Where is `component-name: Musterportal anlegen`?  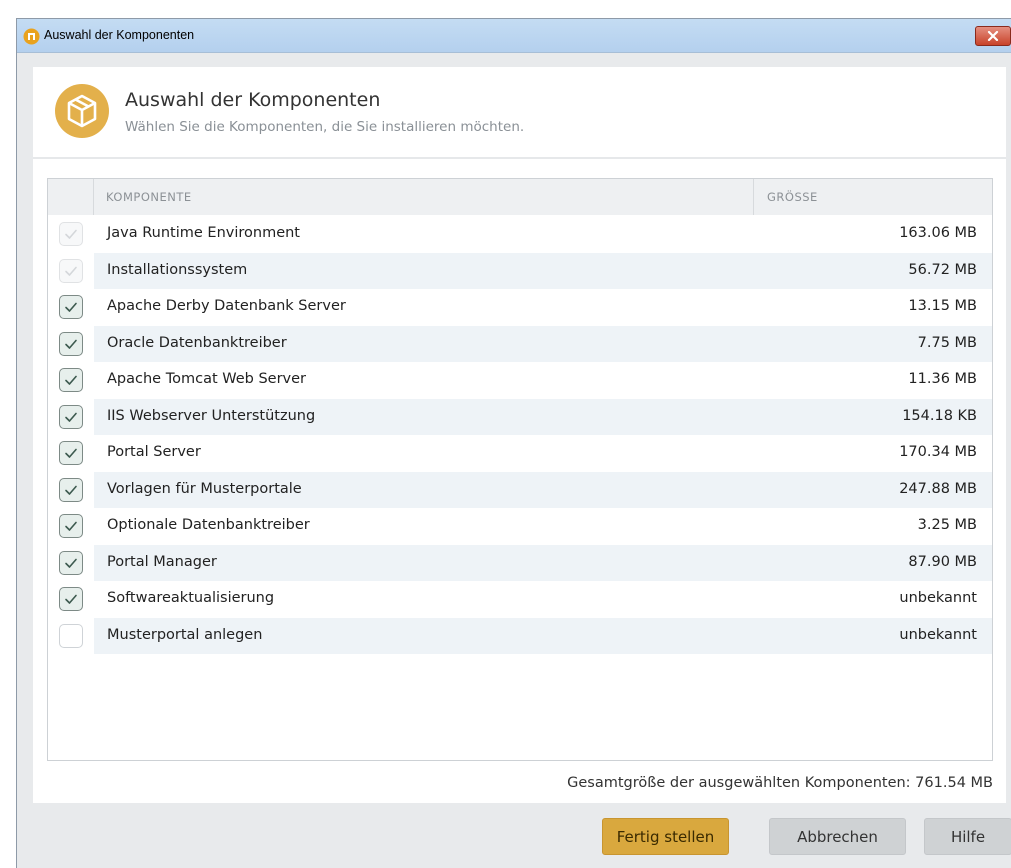 component-name: Musterportal anlegen is located at coordinates (185, 634).